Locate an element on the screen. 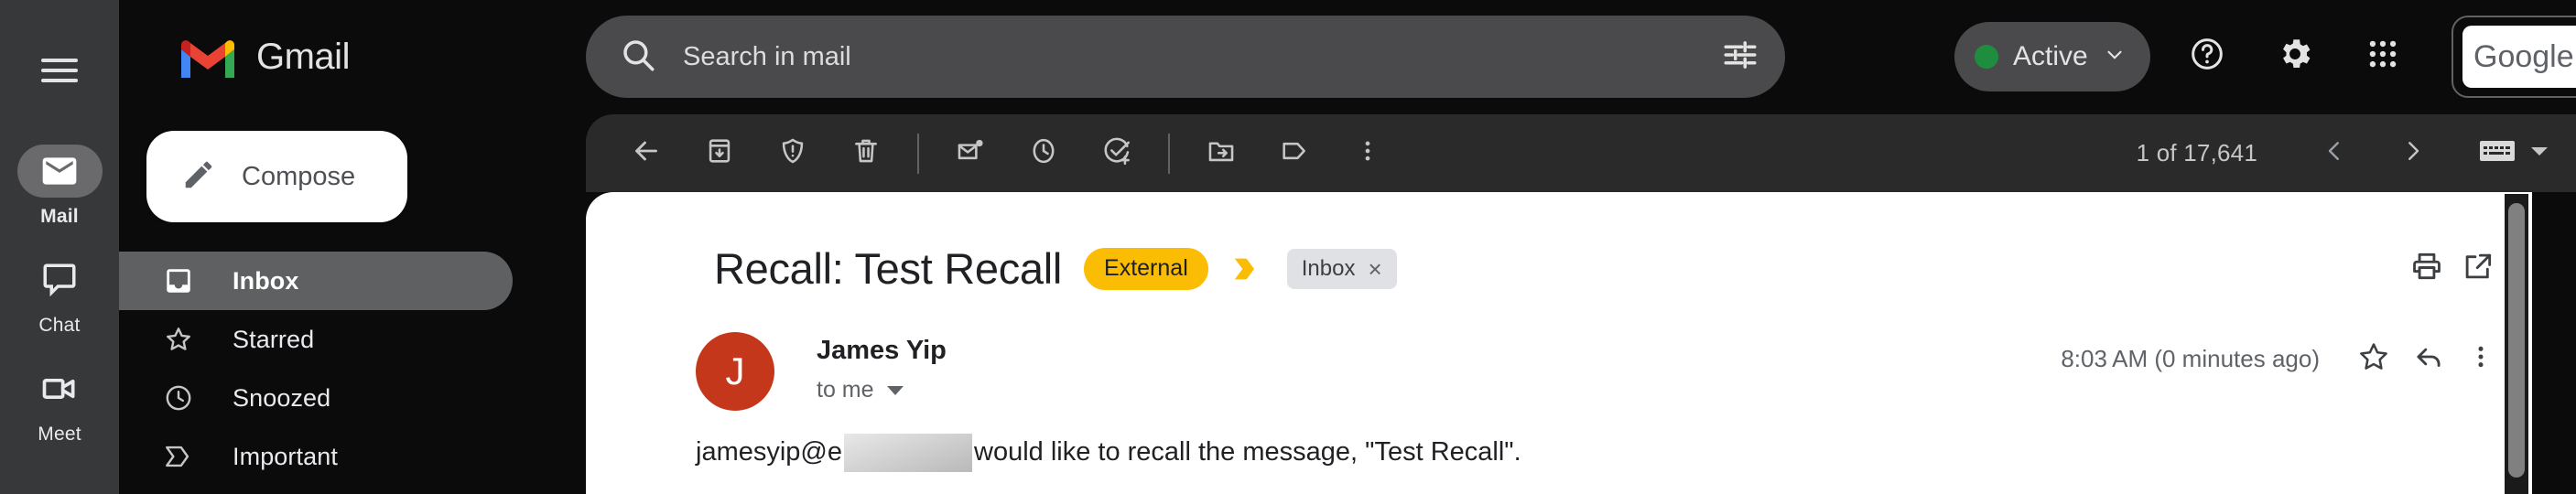  mail-sidebar: Compose Inbox Starred Snoozed Important is located at coordinates (353, 304).